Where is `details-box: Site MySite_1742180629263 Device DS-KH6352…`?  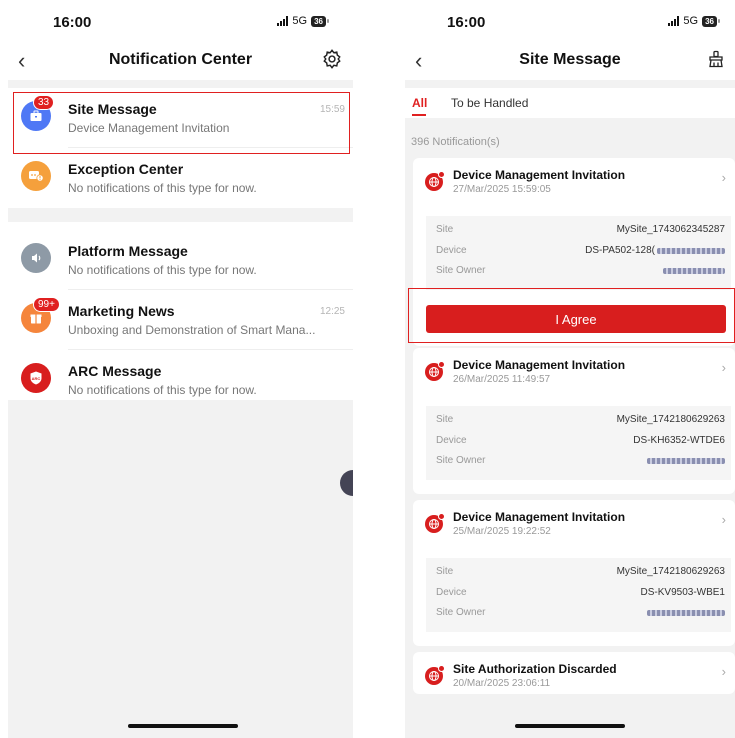
details-box: Site MySite_1742180629263 Device DS-KH6352… is located at coordinates (578, 443).